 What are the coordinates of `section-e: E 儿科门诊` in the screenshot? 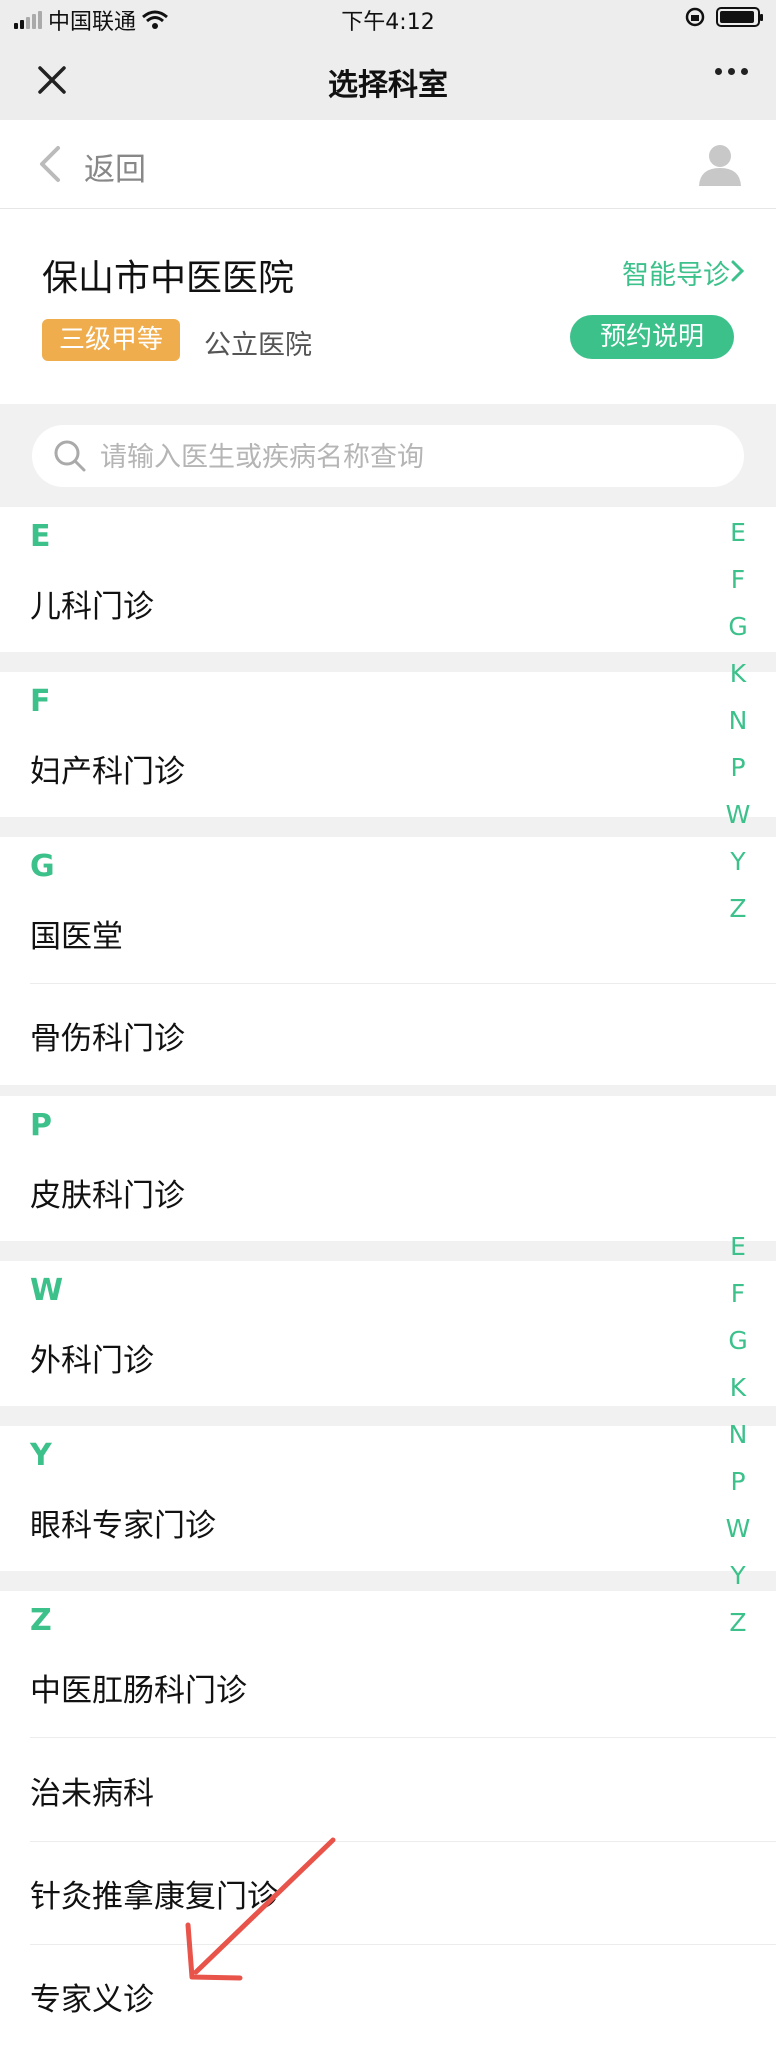 It's located at (388, 579).